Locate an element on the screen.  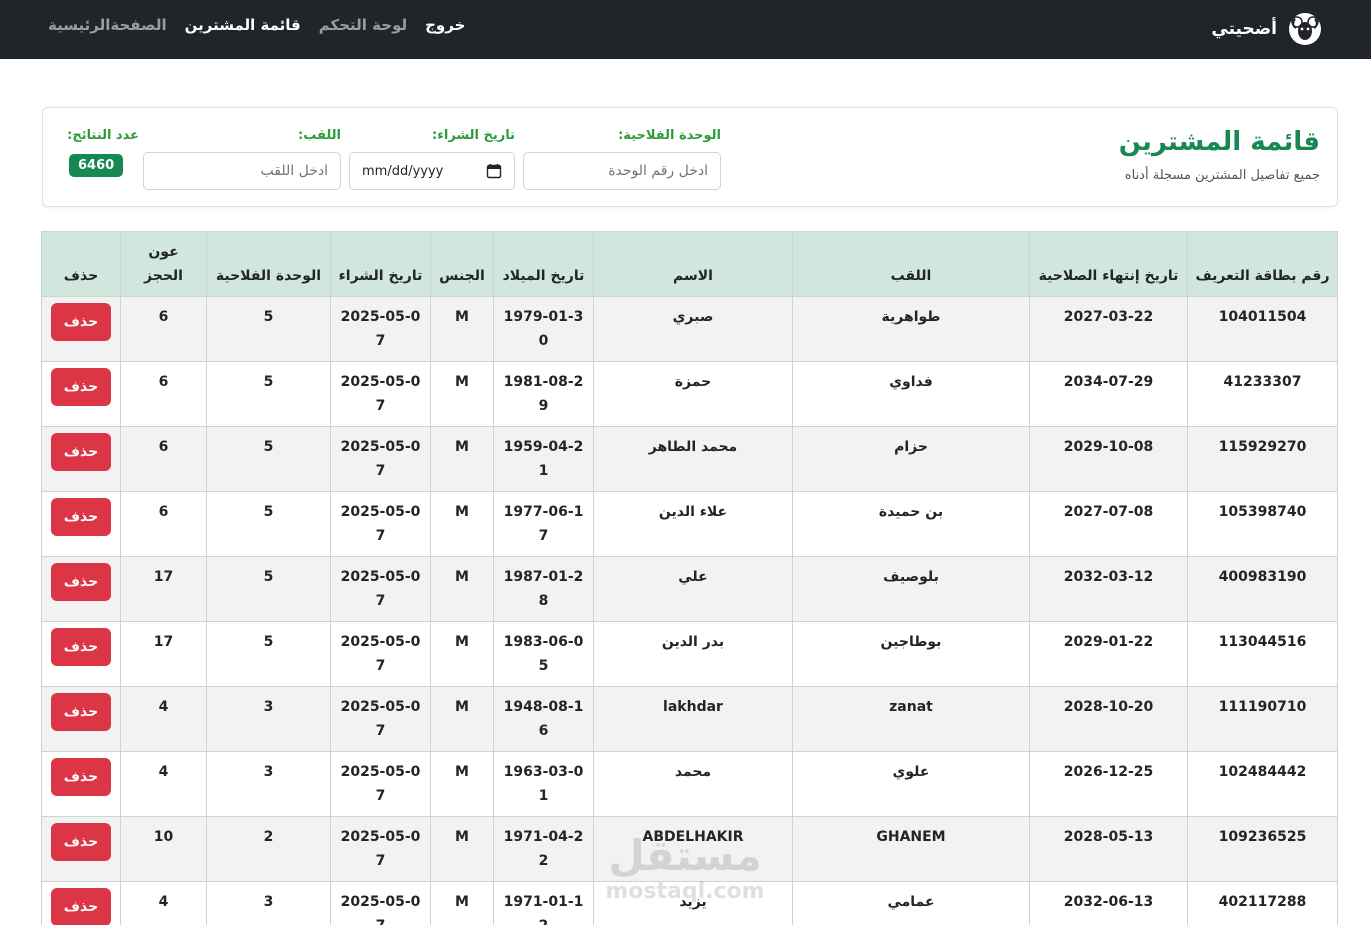
cell-birth-date: 1983-06-05 is located at coordinates (543, 654).